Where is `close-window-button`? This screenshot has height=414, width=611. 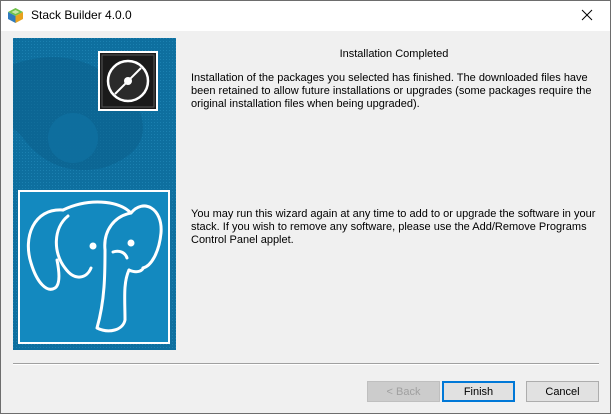
close-window-button is located at coordinates (587, 16).